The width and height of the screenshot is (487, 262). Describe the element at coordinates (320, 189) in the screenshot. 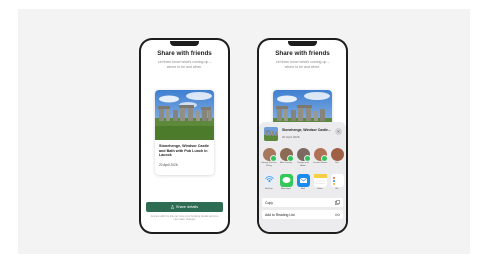

I see `app-name: Notes` at that location.